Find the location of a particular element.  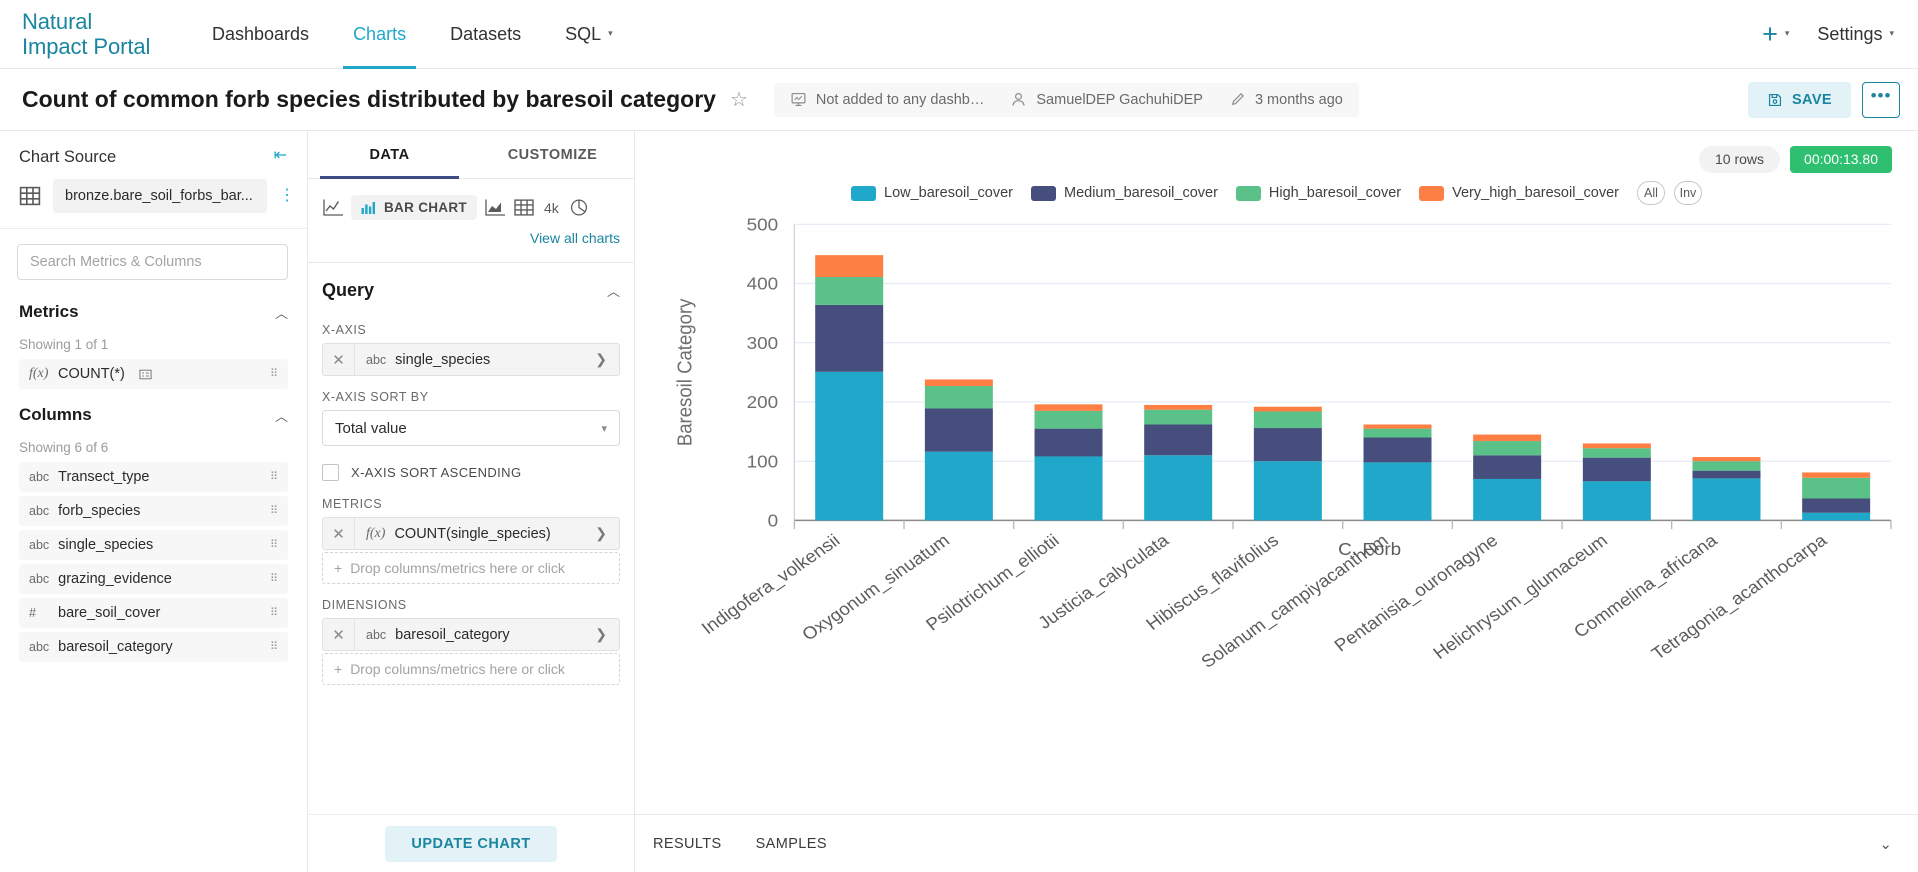

x-axis-sort-ascending-label: X-AXIS SORT ASCENDING is located at coordinates (436, 472).